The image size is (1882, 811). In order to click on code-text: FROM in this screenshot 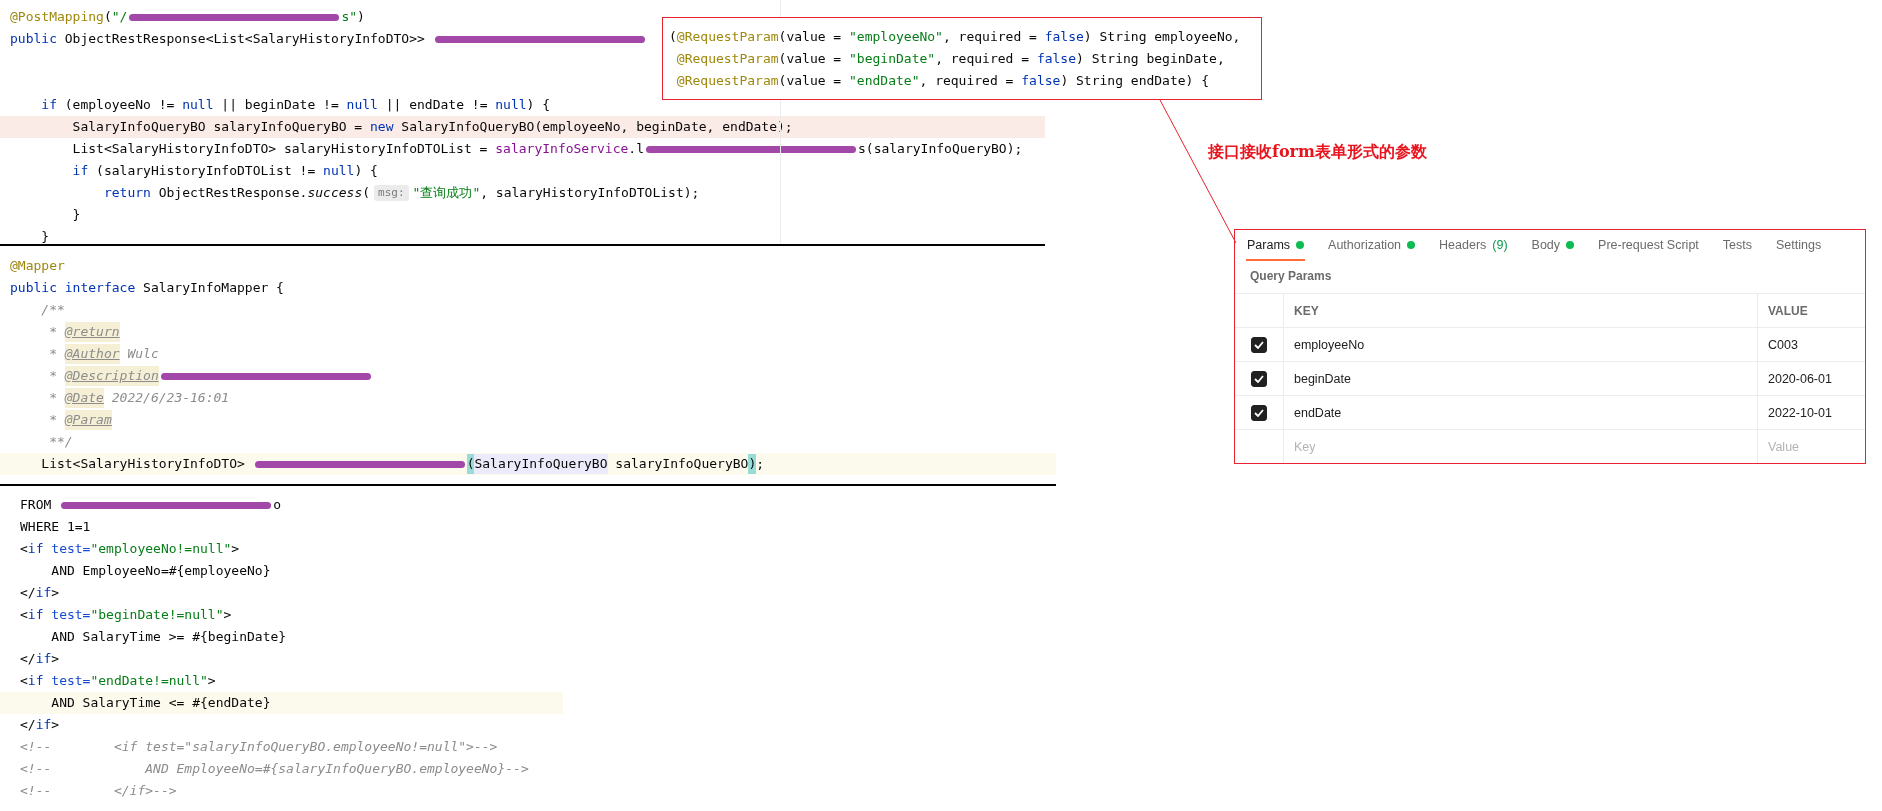, I will do `click(36, 505)`.